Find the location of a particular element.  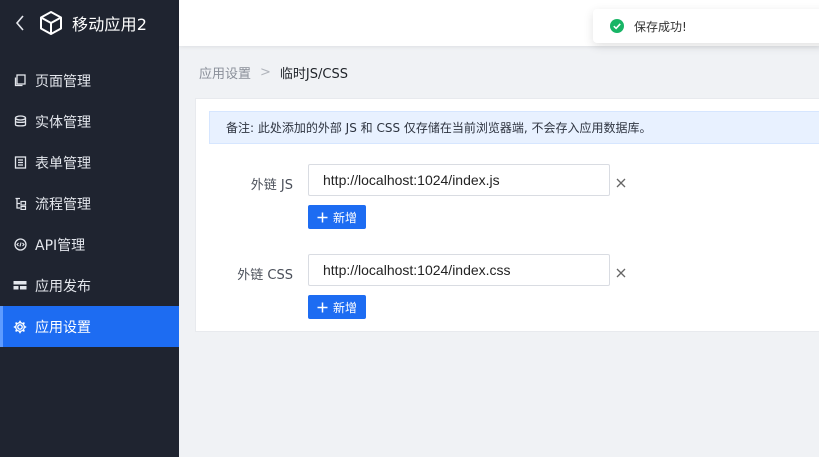

sidebar-item-entities: 实体管理 is located at coordinates (89, 121).